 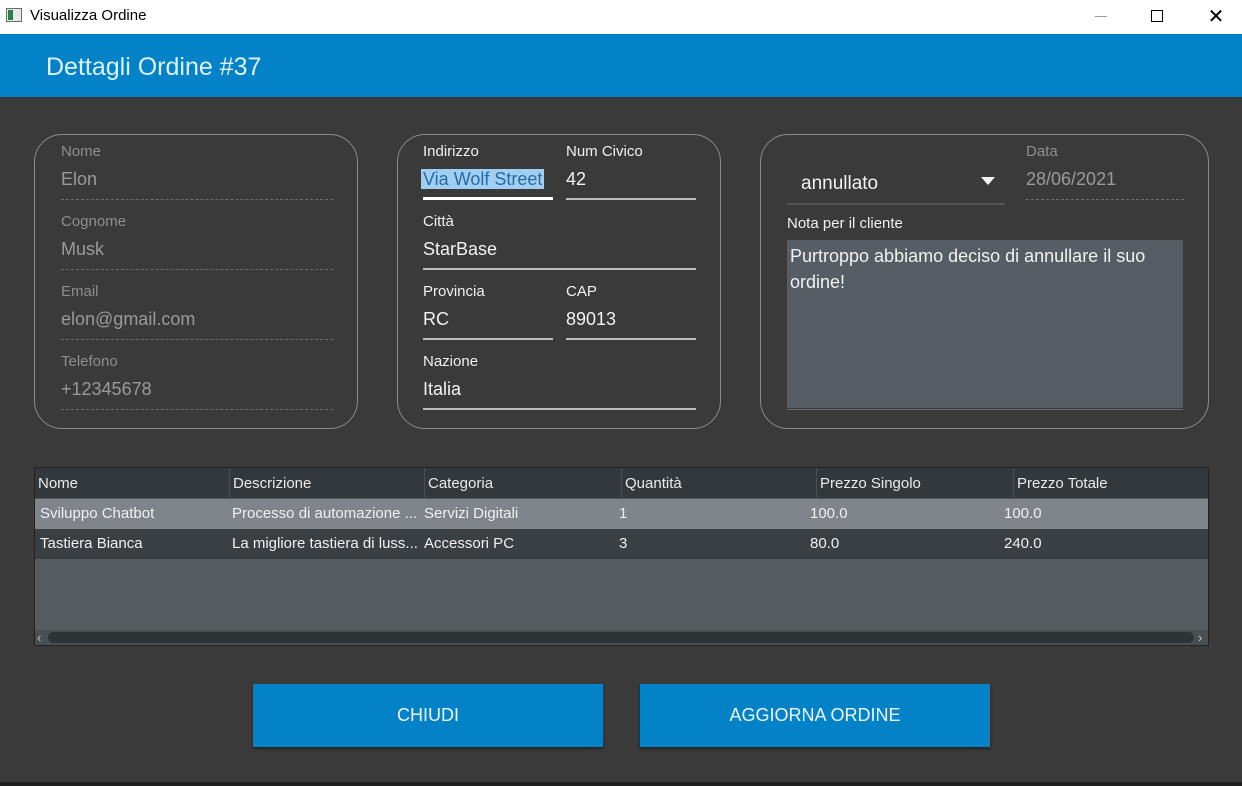 I want to click on nome-underline, so click(x=197, y=199).